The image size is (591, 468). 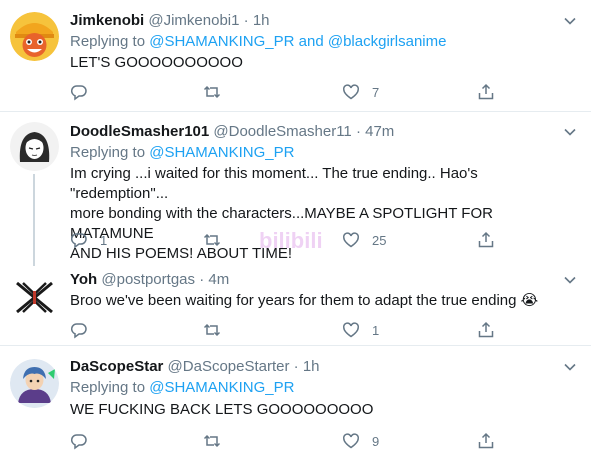 What do you see at coordinates (290, 441) in the screenshot?
I see `tweet-actions: 9` at bounding box center [290, 441].